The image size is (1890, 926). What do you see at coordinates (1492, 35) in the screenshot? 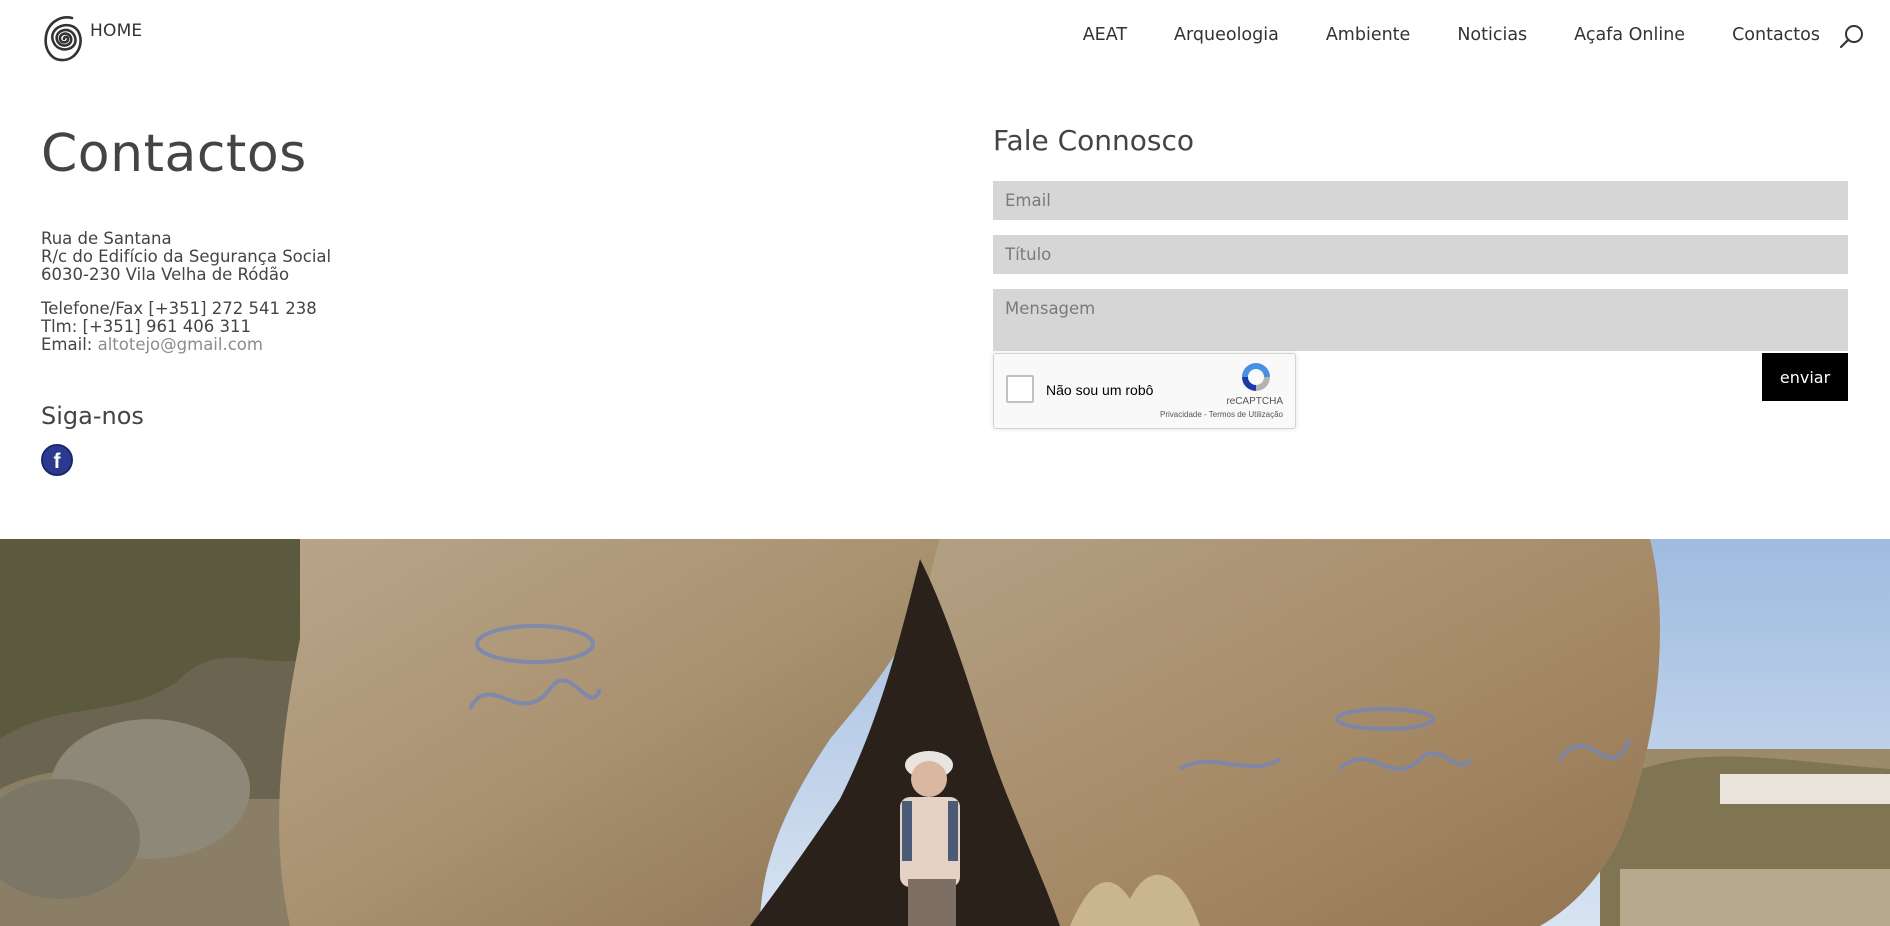
I see `nav-item-noticias: Noticias` at bounding box center [1492, 35].